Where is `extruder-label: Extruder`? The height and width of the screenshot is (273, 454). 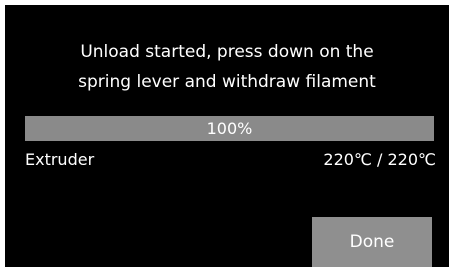
extruder-label: Extruder is located at coordinates (60, 159).